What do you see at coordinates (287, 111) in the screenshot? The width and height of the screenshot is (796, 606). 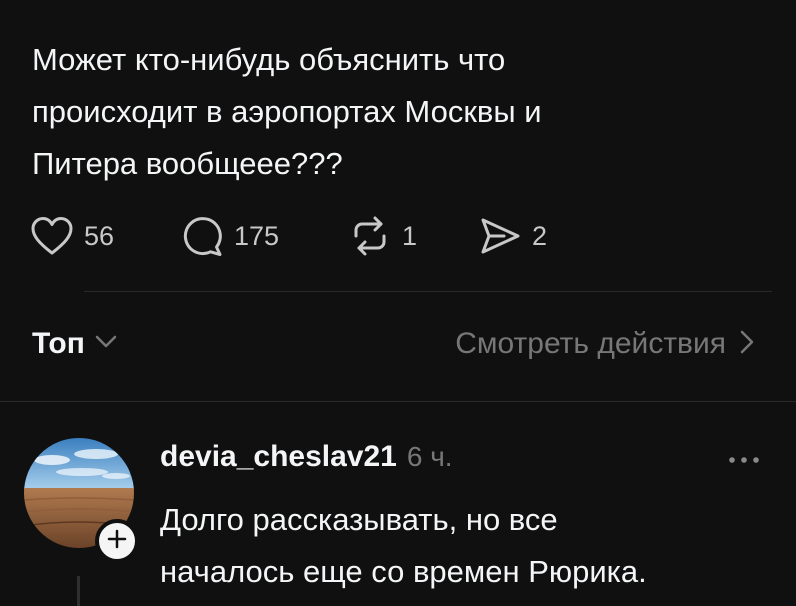 I see `post-text-line: происходит в аэропортах Москвы и` at bounding box center [287, 111].